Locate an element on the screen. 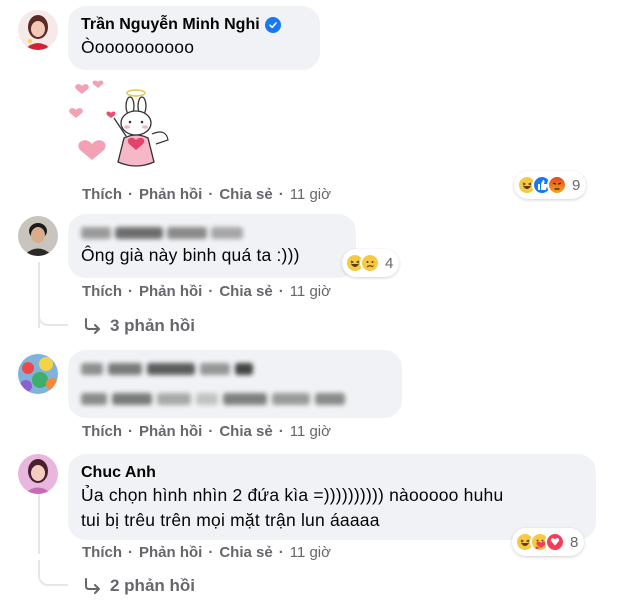 The image size is (640, 606). reaction-summary: 9 is located at coordinates (550, 185).